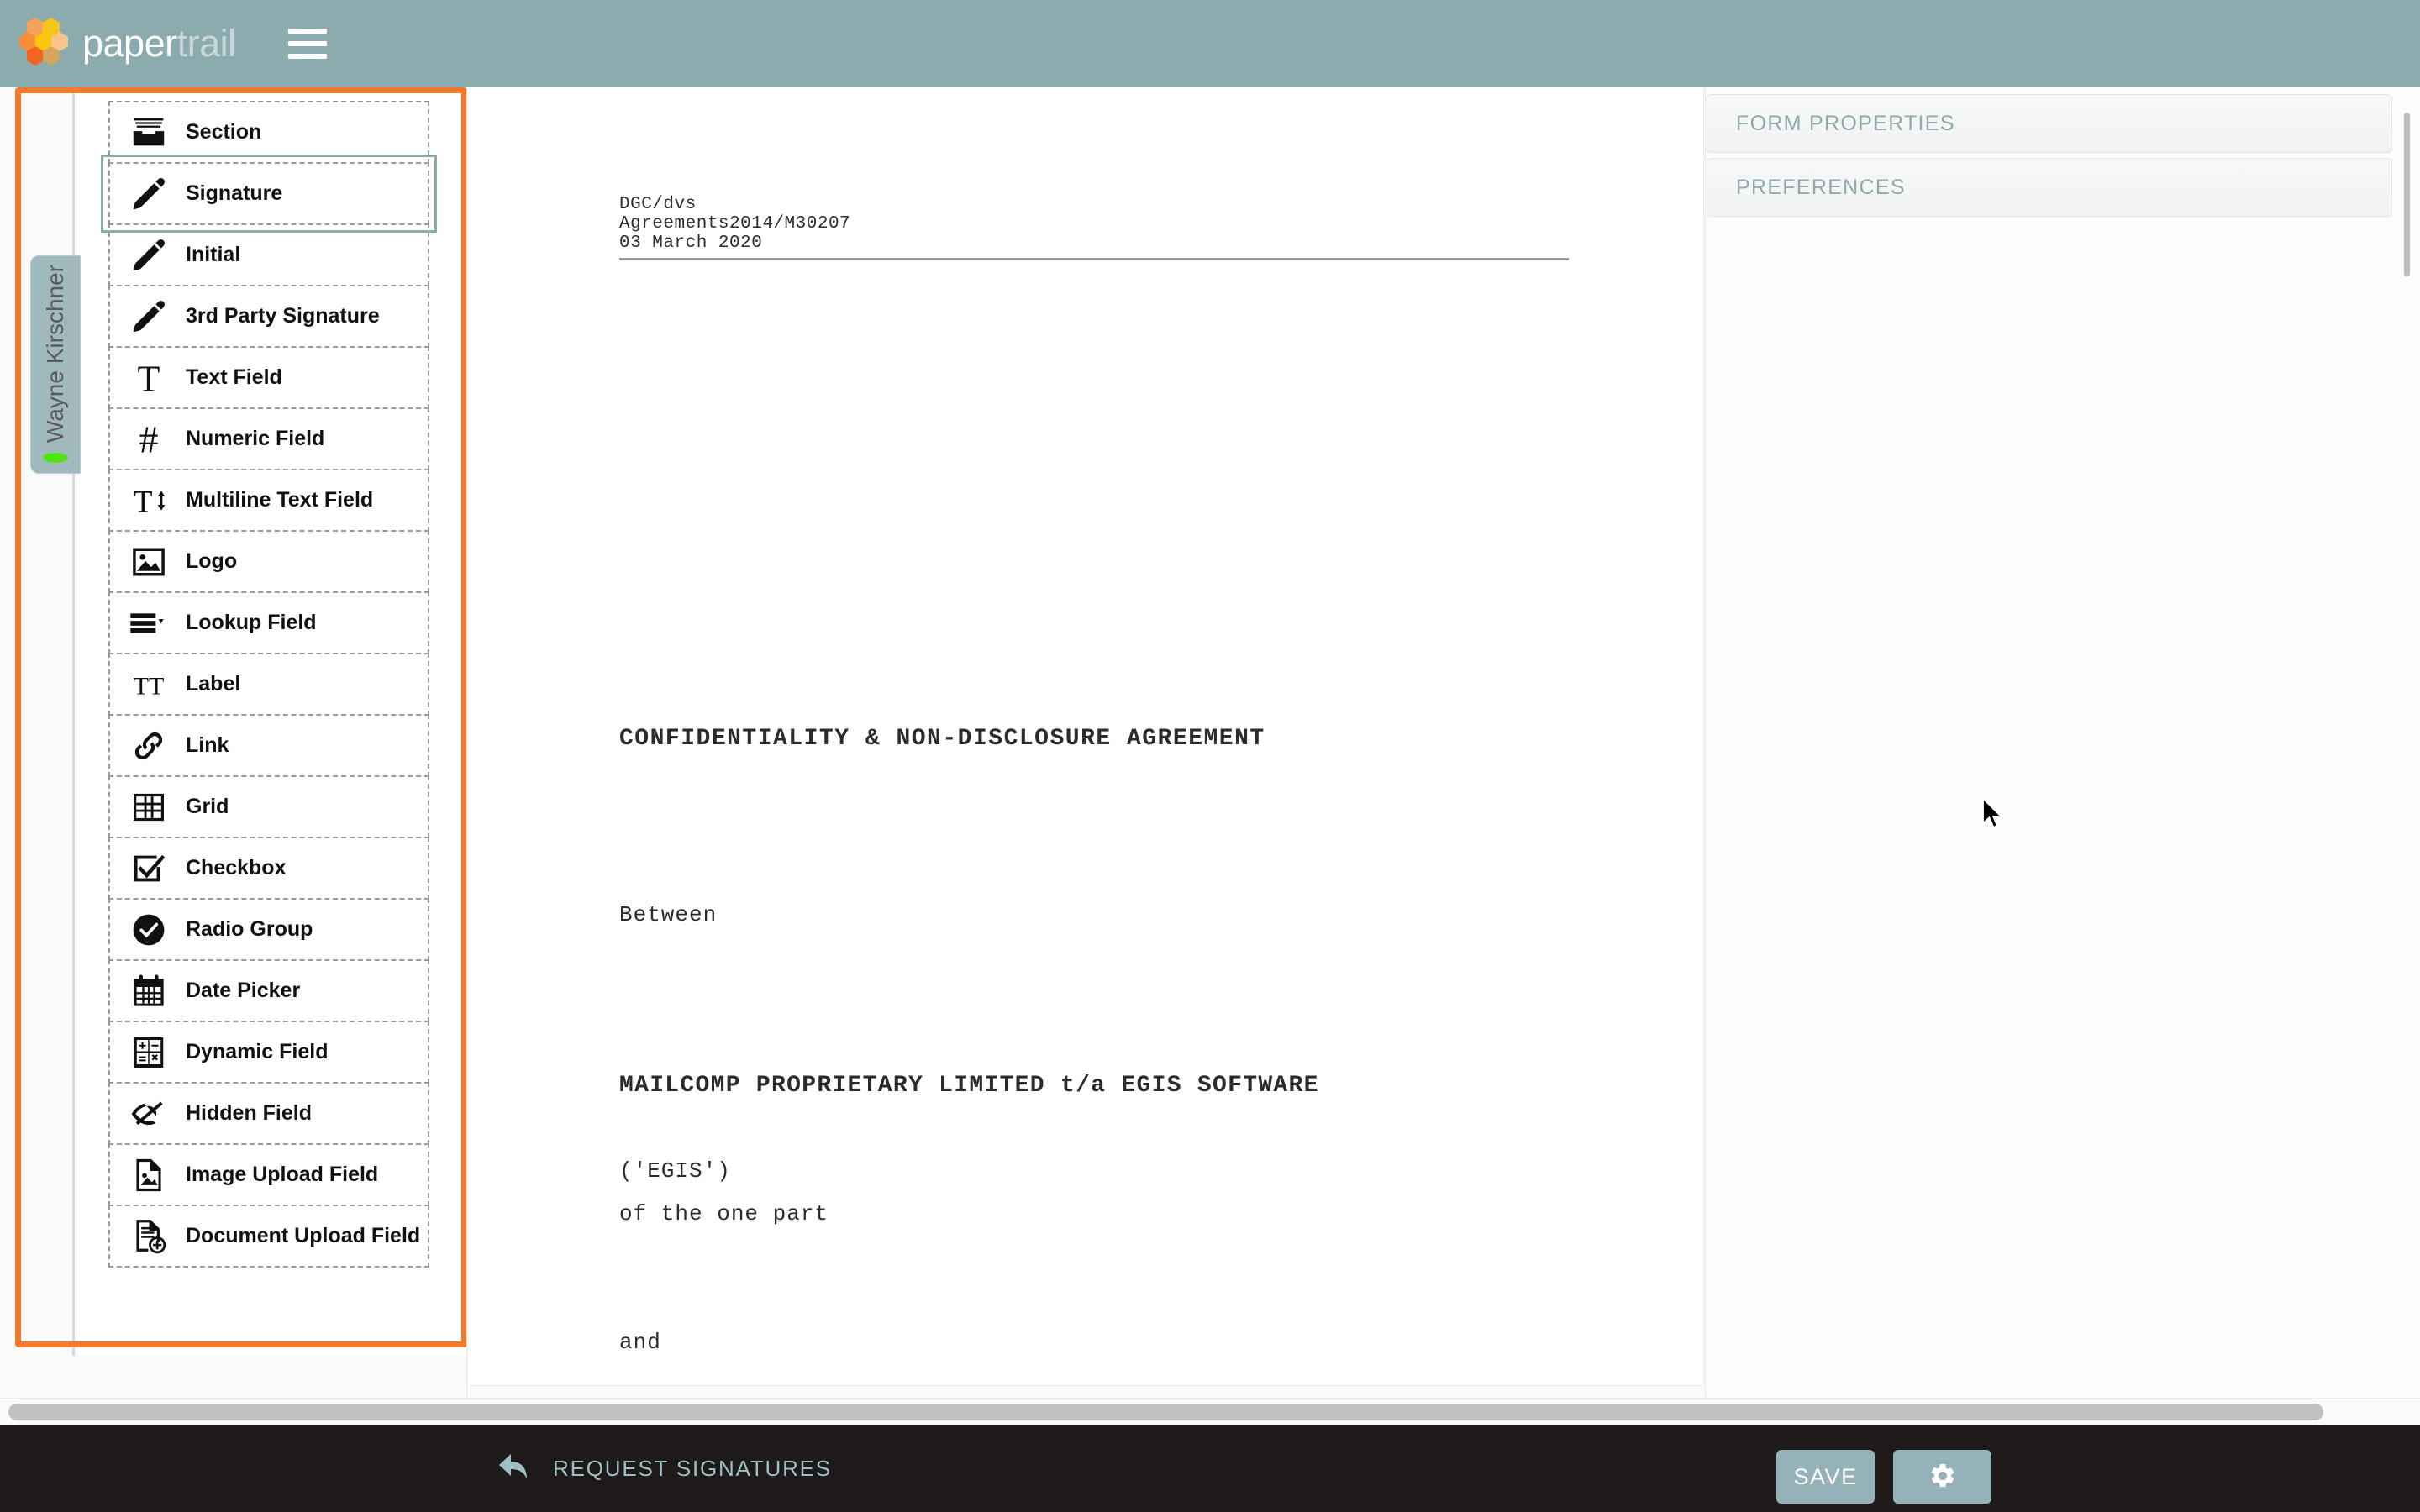  What do you see at coordinates (207, 745) in the screenshot?
I see `tool-item-label: Link` at bounding box center [207, 745].